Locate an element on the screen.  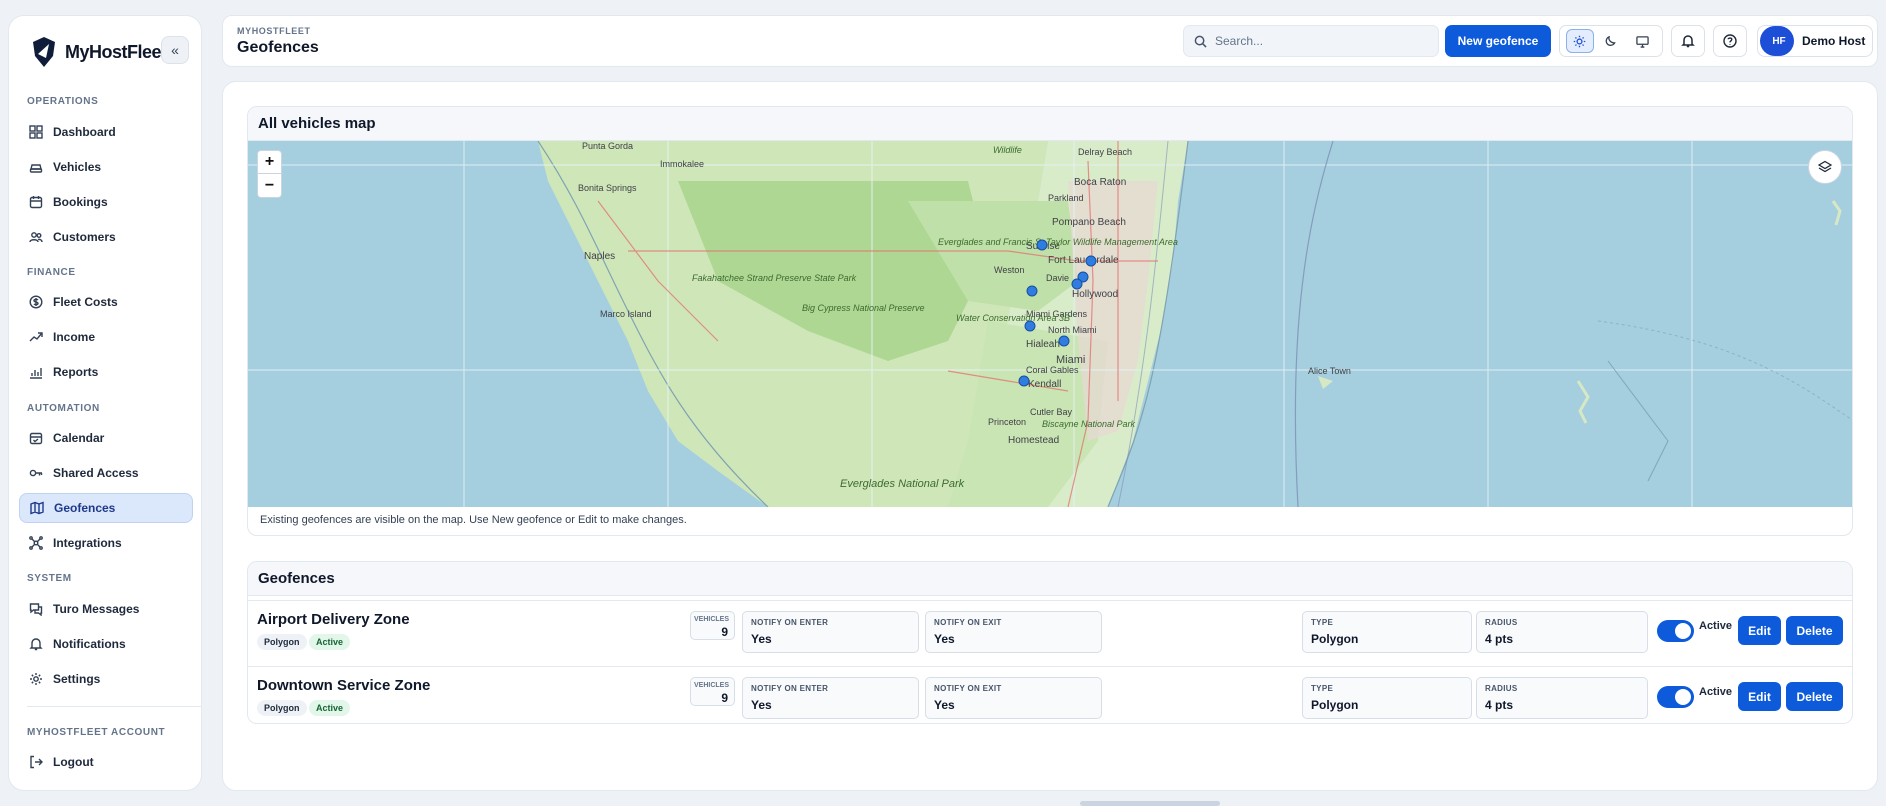
double-chevron-left-icon: « is located at coordinates (175, 50).